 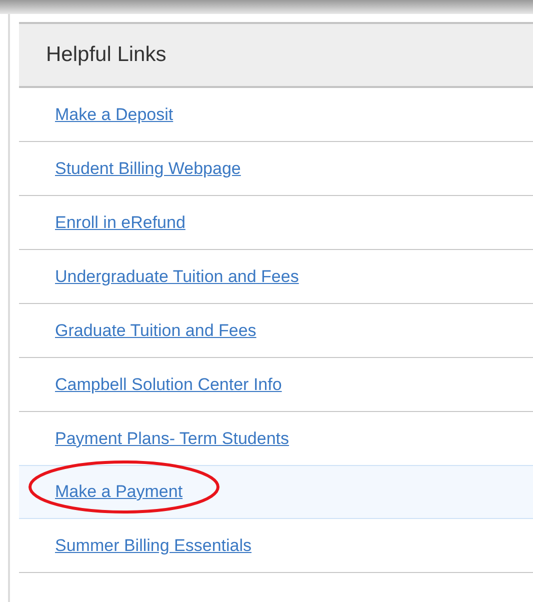 What do you see at coordinates (153, 545) in the screenshot?
I see `link: Summer Billing Essentials` at bounding box center [153, 545].